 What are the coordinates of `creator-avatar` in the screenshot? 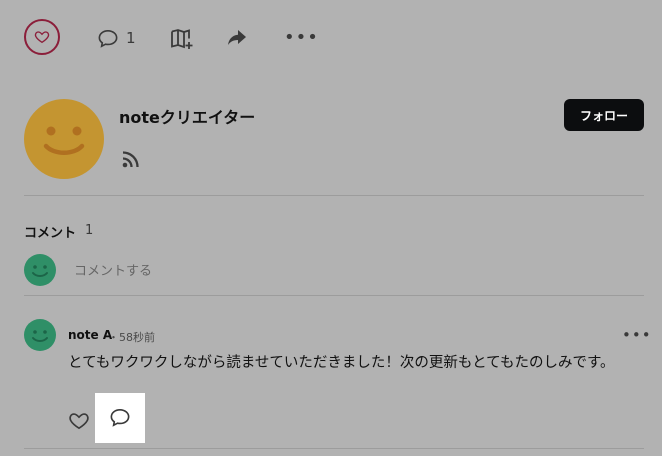 It's located at (64, 139).